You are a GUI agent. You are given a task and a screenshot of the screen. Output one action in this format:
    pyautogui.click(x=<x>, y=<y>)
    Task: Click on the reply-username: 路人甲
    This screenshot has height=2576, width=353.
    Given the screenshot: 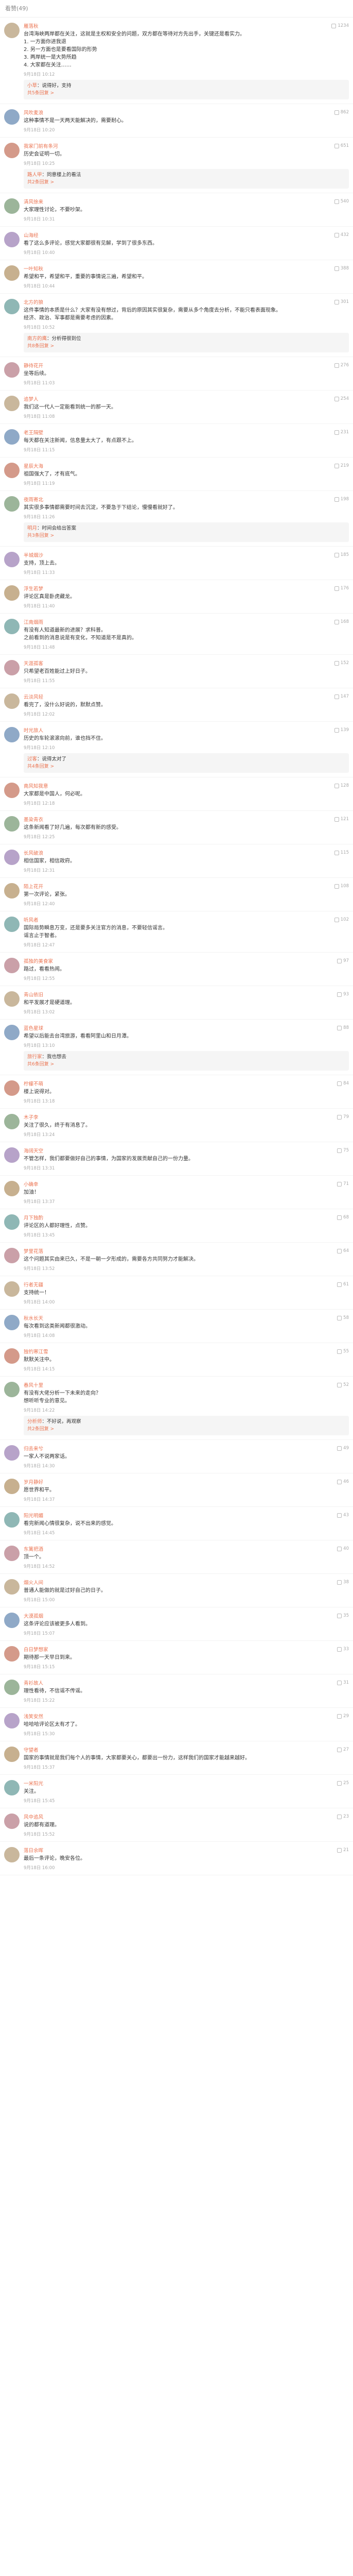 What is the action you would take?
    pyautogui.click(x=35, y=175)
    